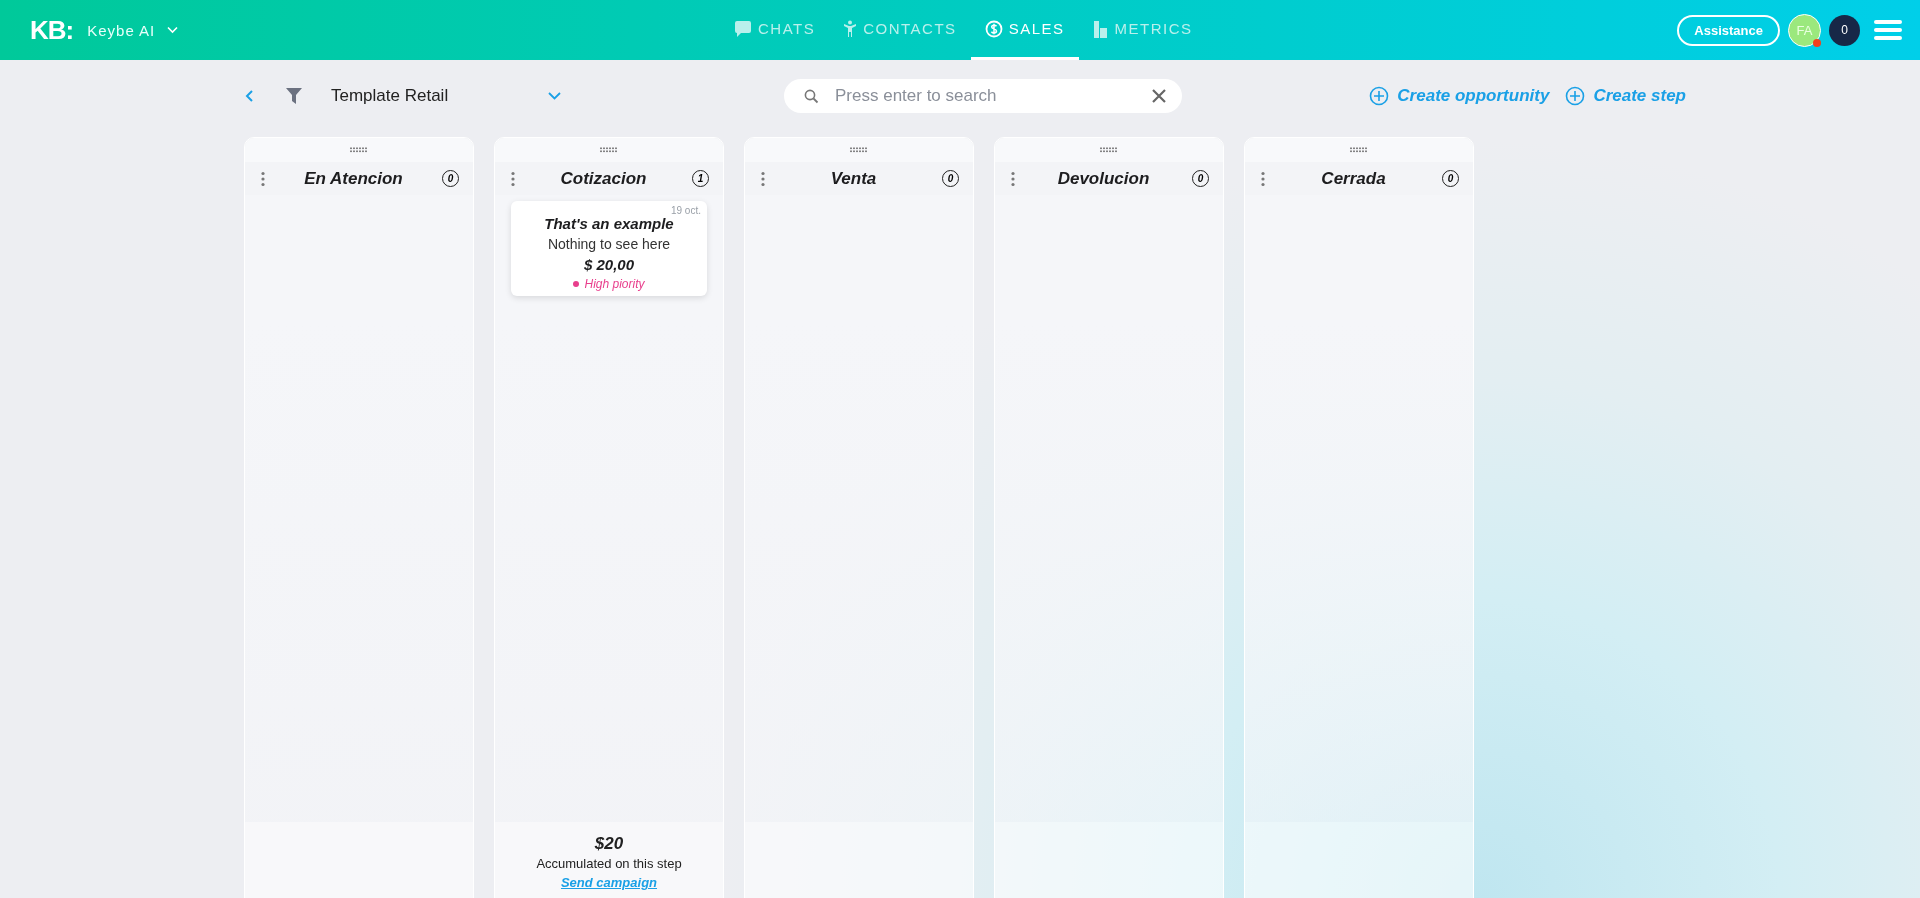 This screenshot has width=1920, height=898. What do you see at coordinates (608, 264) in the screenshot?
I see `card-amount: $ 20,00` at bounding box center [608, 264].